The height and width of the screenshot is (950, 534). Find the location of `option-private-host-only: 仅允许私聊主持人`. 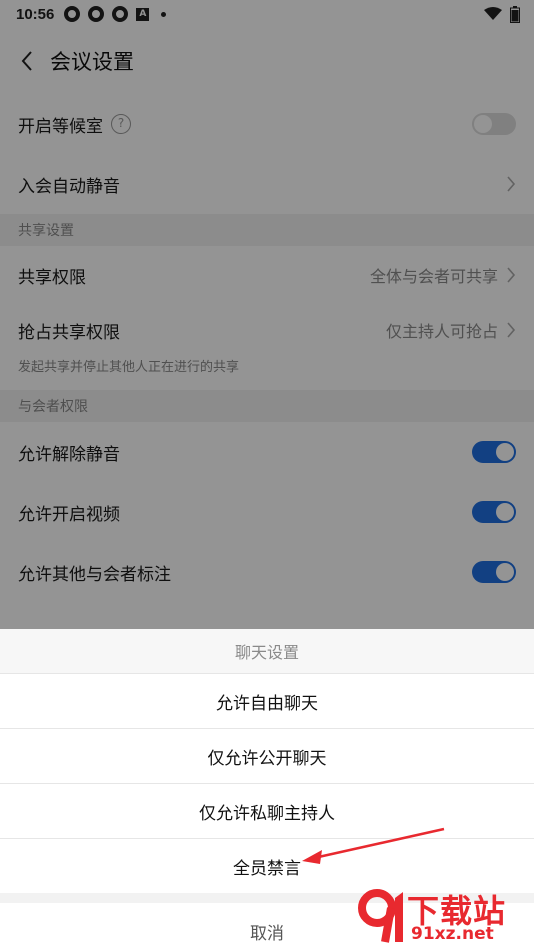

option-private-host-only: 仅允许私聊主持人 is located at coordinates (267, 810).